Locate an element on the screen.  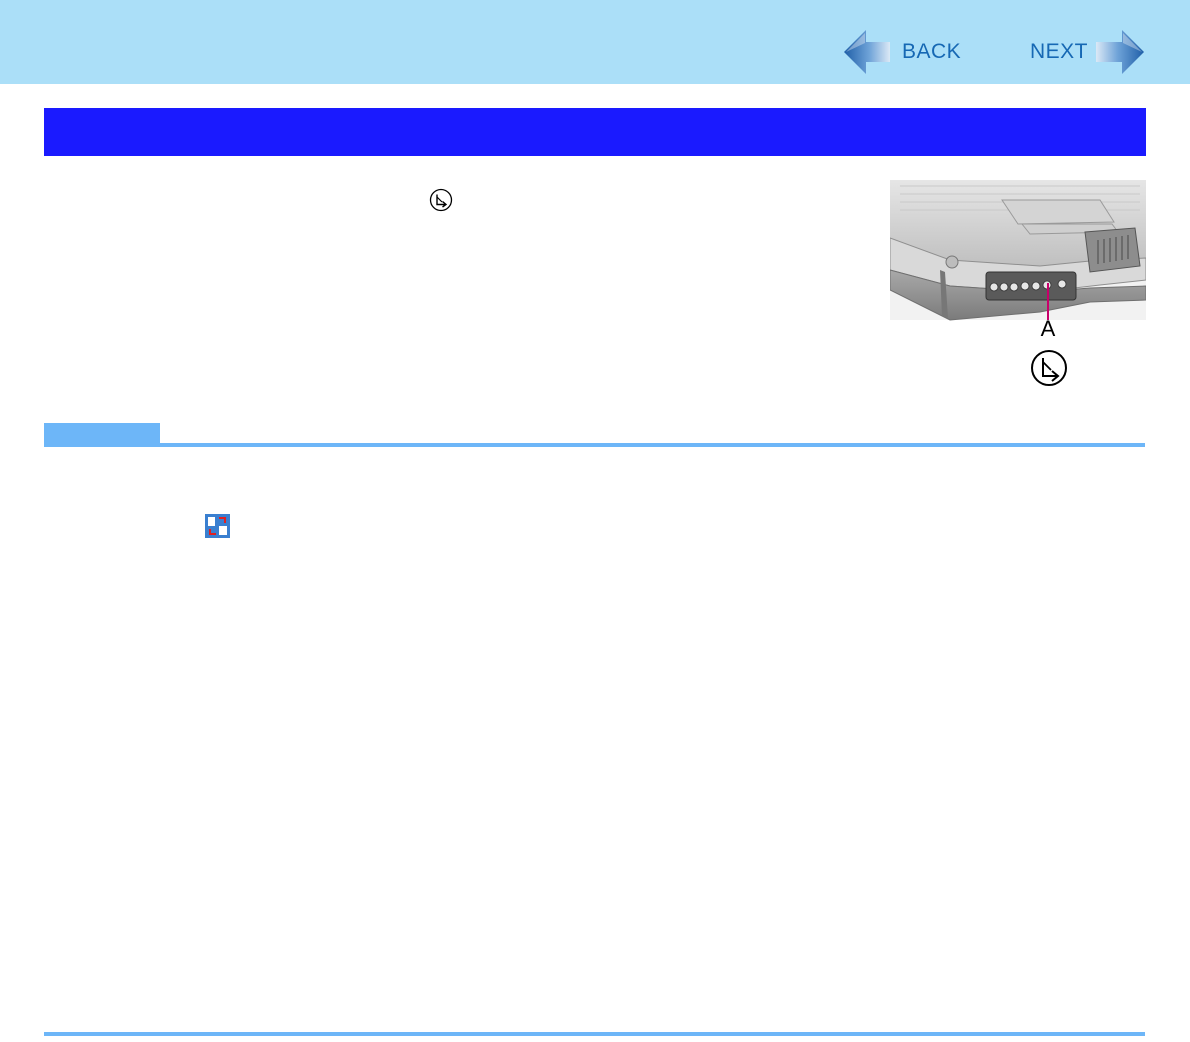
section-title-bar is located at coordinates (595, 132).